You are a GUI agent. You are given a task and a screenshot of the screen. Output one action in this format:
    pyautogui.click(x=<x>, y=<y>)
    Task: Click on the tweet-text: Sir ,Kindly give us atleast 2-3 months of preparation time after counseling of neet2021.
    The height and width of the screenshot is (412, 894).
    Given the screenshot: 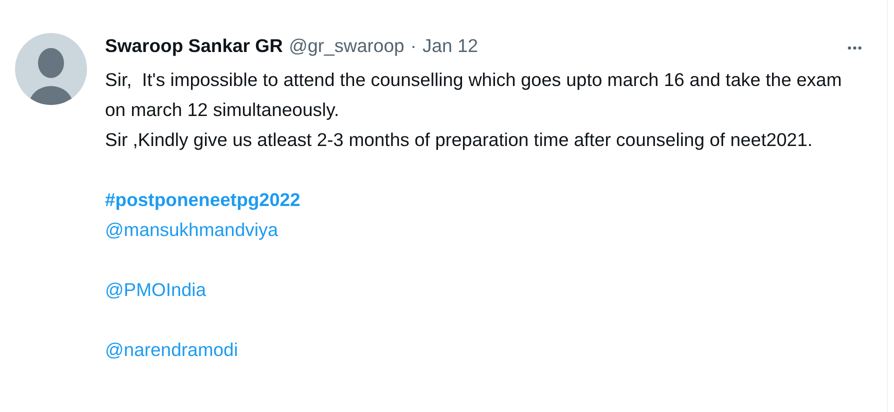 What is the action you would take?
    pyautogui.click(x=459, y=140)
    